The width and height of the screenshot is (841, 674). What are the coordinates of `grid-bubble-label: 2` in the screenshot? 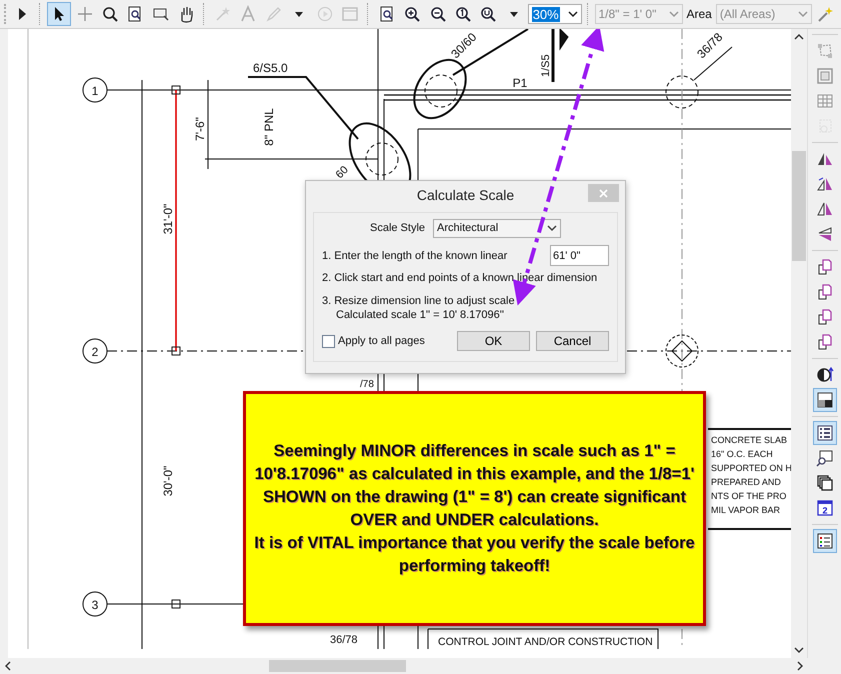 It's located at (95, 352).